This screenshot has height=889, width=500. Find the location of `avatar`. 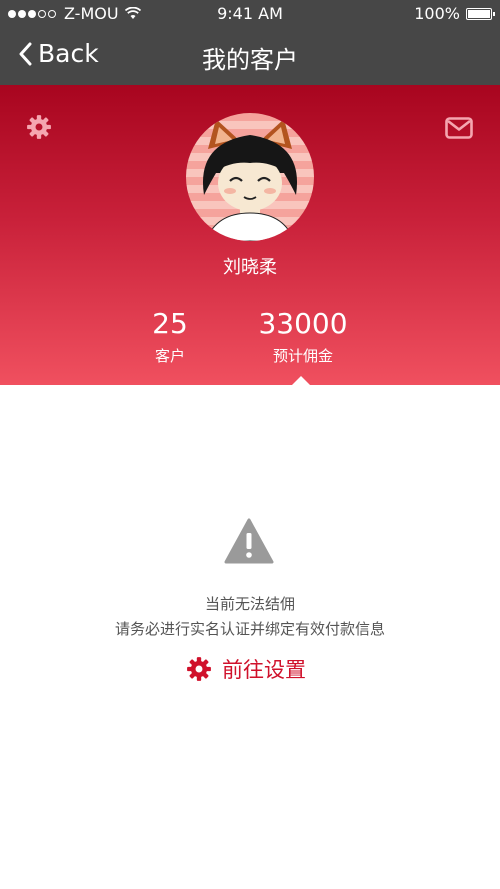

avatar is located at coordinates (250, 177).